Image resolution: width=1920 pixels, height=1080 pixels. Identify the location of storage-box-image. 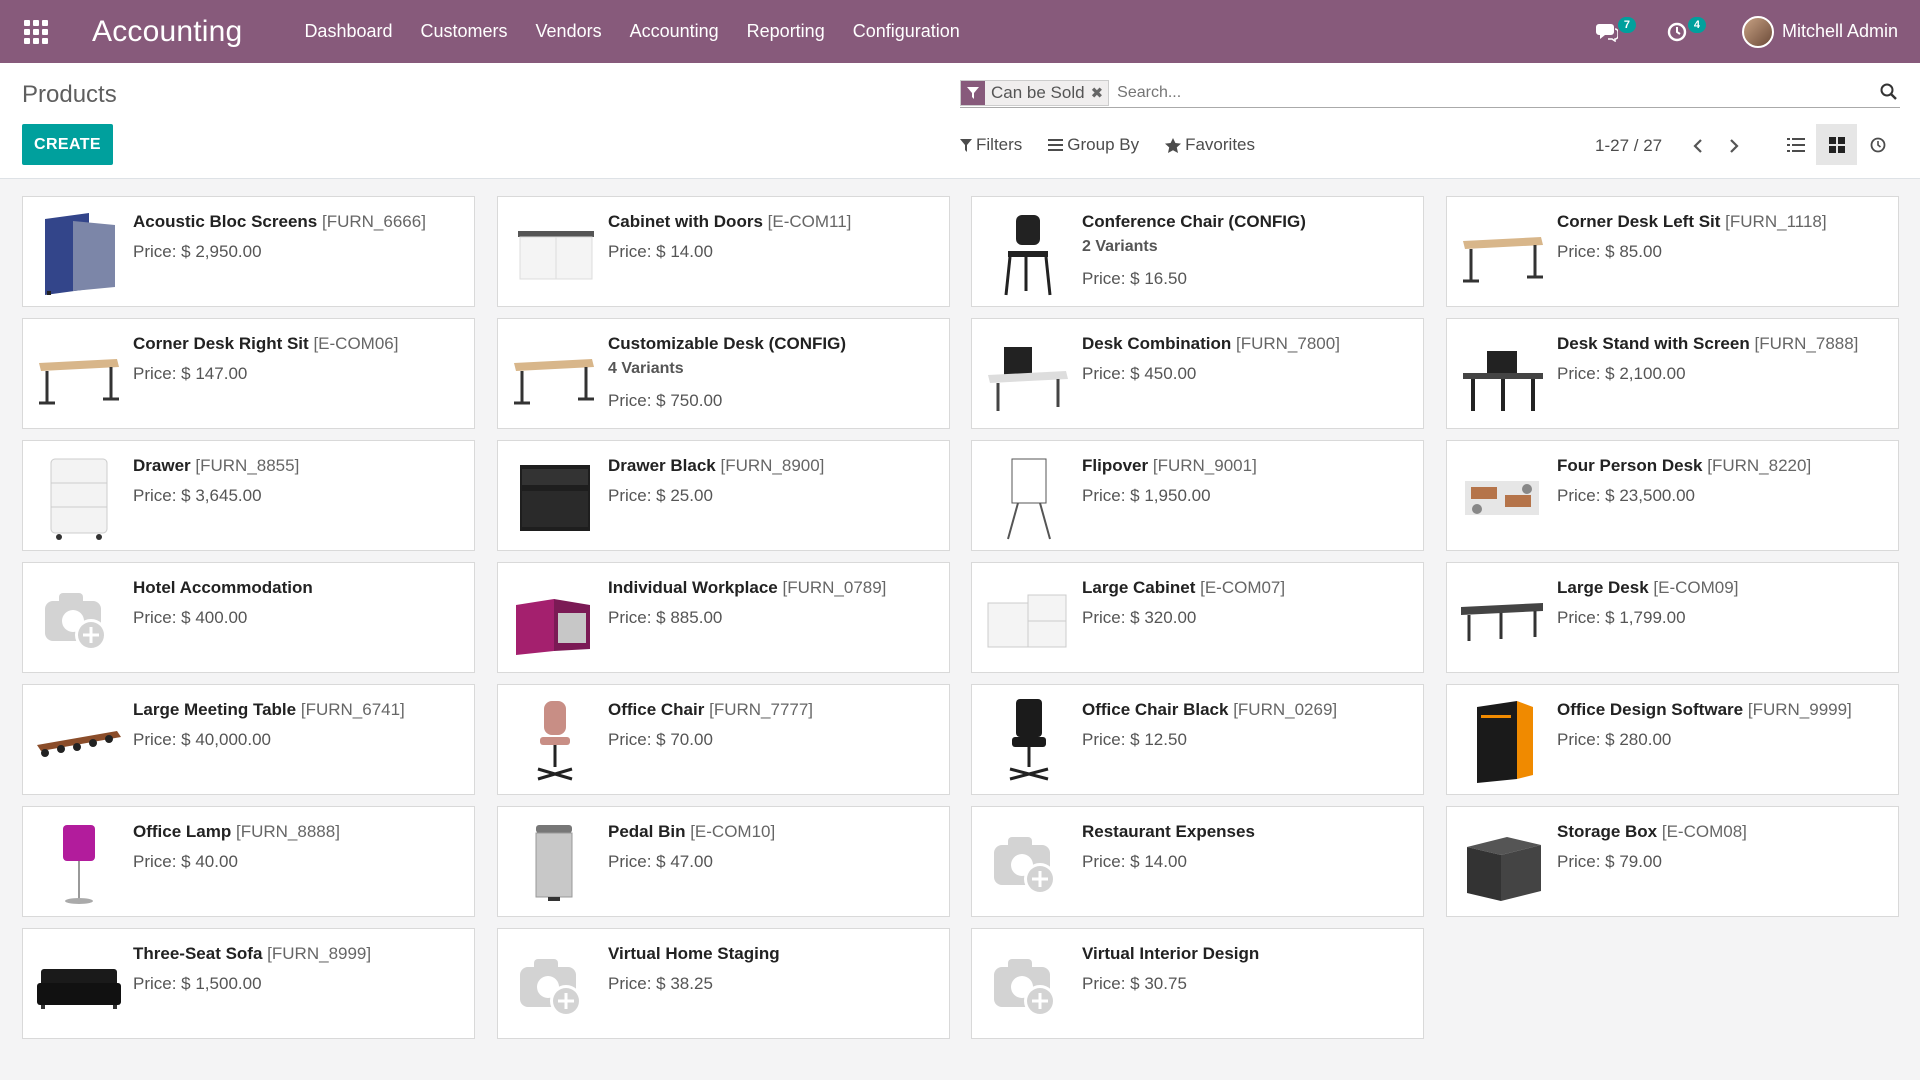
(1502, 862).